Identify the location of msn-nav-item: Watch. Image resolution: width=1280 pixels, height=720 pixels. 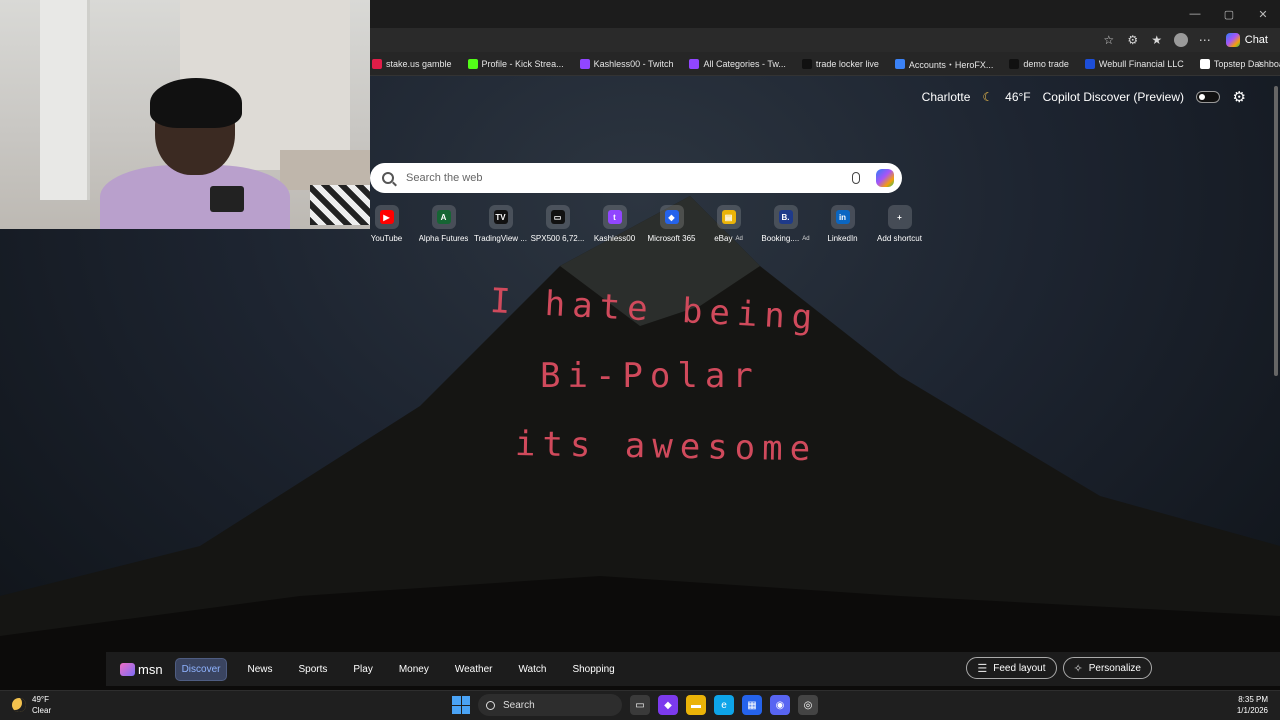
(532, 669).